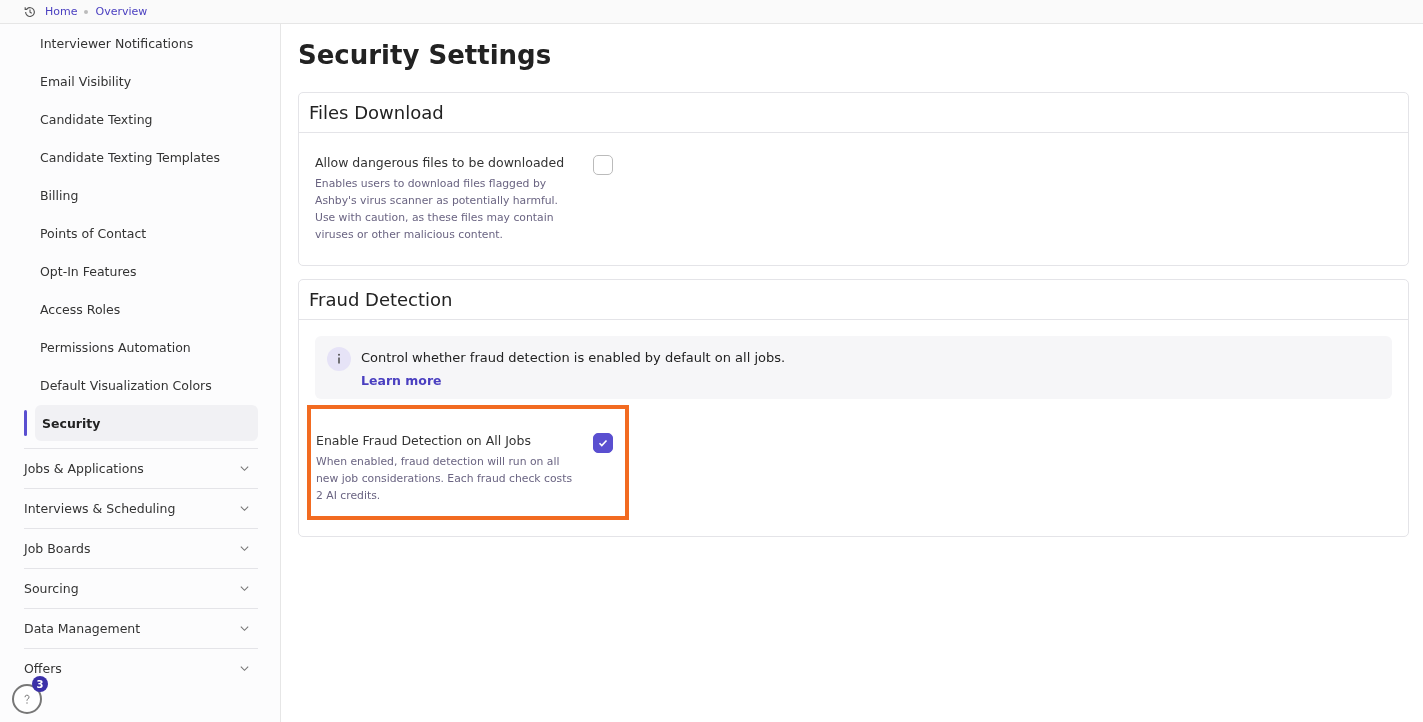  I want to click on group-label: Interviews & Scheduling, so click(100, 508).